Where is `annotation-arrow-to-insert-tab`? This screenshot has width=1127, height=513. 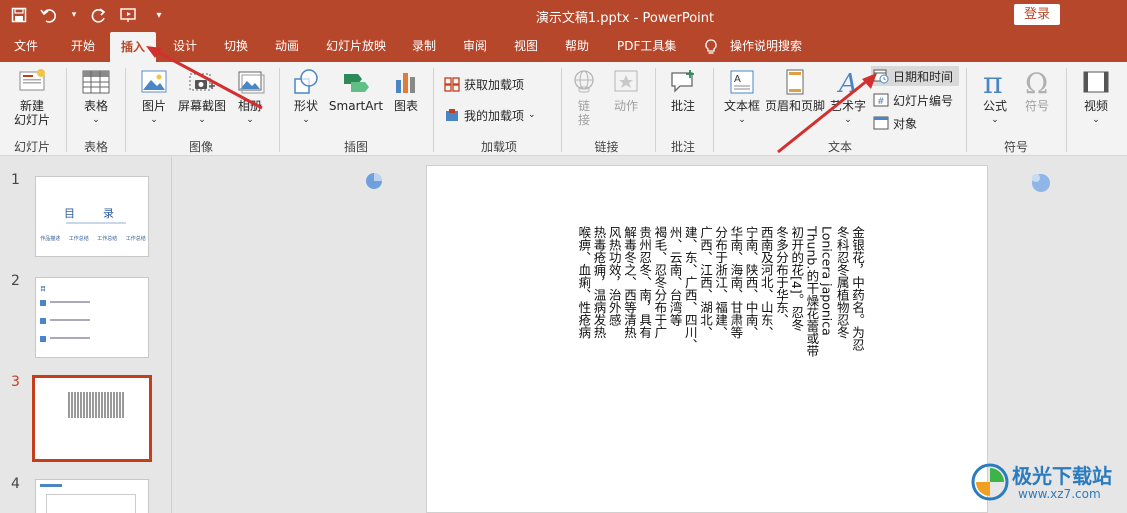 annotation-arrow-to-insert-tab is located at coordinates (204, 78).